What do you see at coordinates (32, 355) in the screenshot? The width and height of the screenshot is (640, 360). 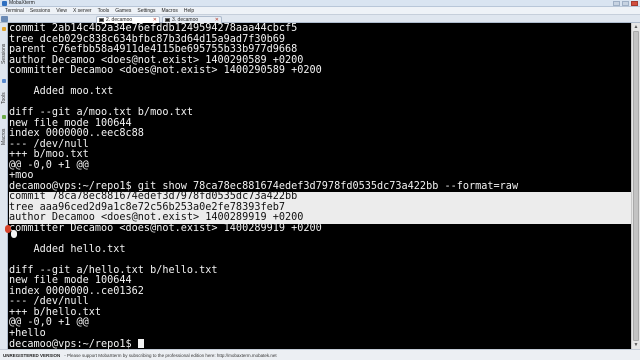 I see `unregistered-label: UNREGISTERED VERSION` at bounding box center [32, 355].